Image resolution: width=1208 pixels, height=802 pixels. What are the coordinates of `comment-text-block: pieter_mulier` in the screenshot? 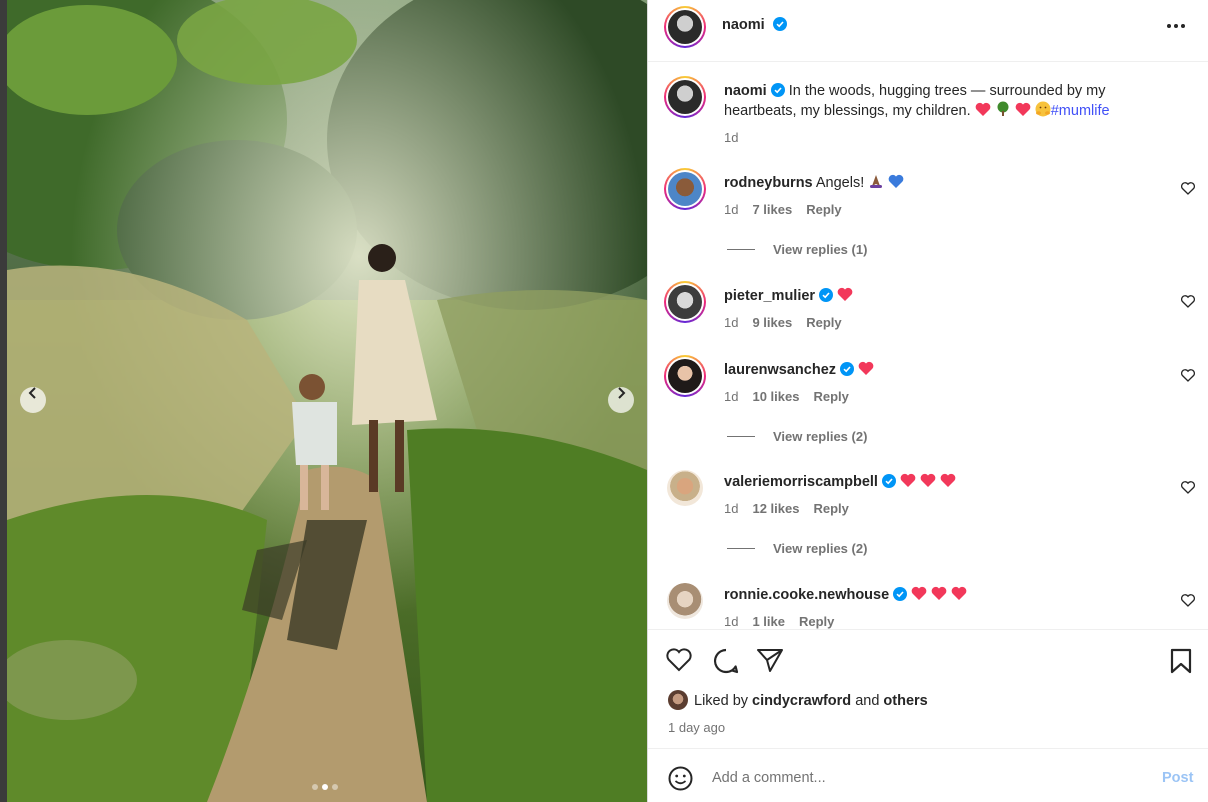 It's located at (939, 296).